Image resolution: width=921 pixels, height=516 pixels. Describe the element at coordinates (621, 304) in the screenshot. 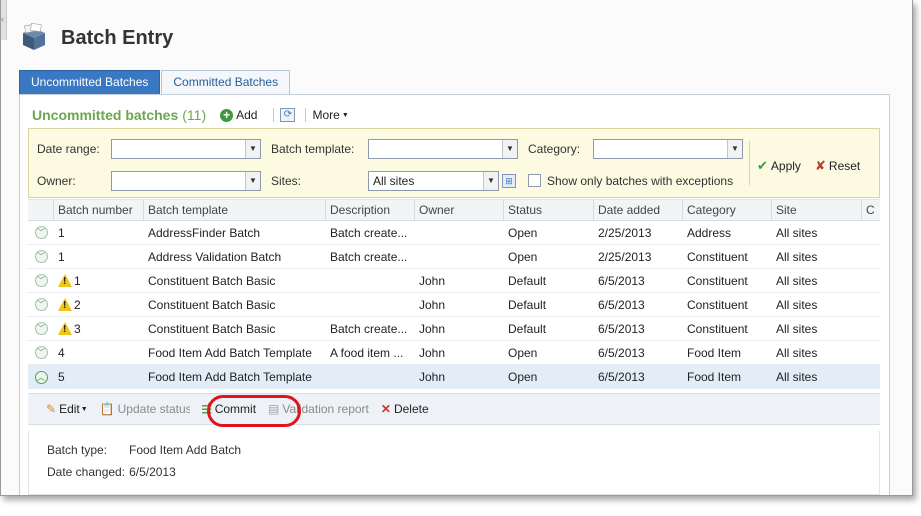

I see `date-added-text: 6/5/2013` at that location.